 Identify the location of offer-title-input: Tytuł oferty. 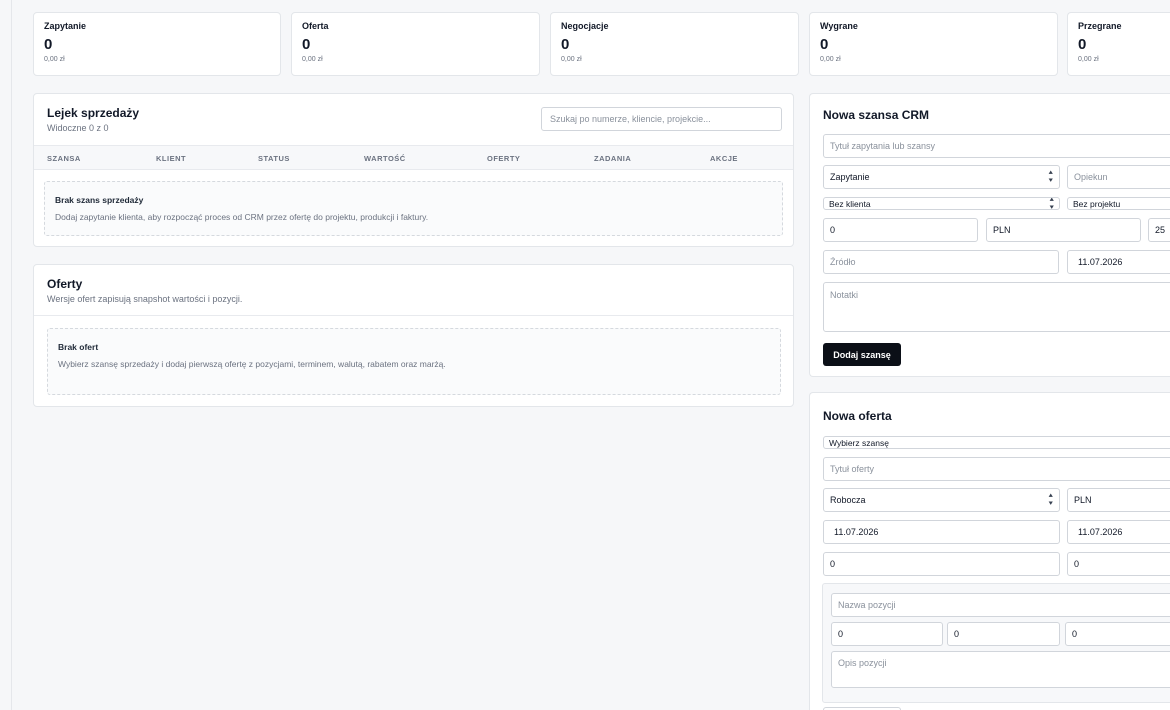
(996, 469).